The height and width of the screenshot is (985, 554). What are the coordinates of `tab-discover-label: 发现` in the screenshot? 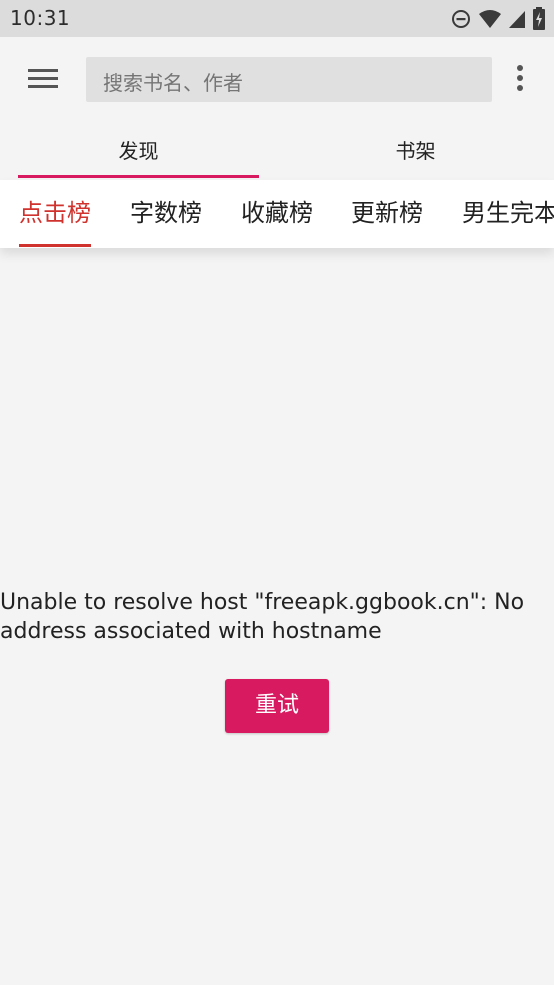 It's located at (138, 151).